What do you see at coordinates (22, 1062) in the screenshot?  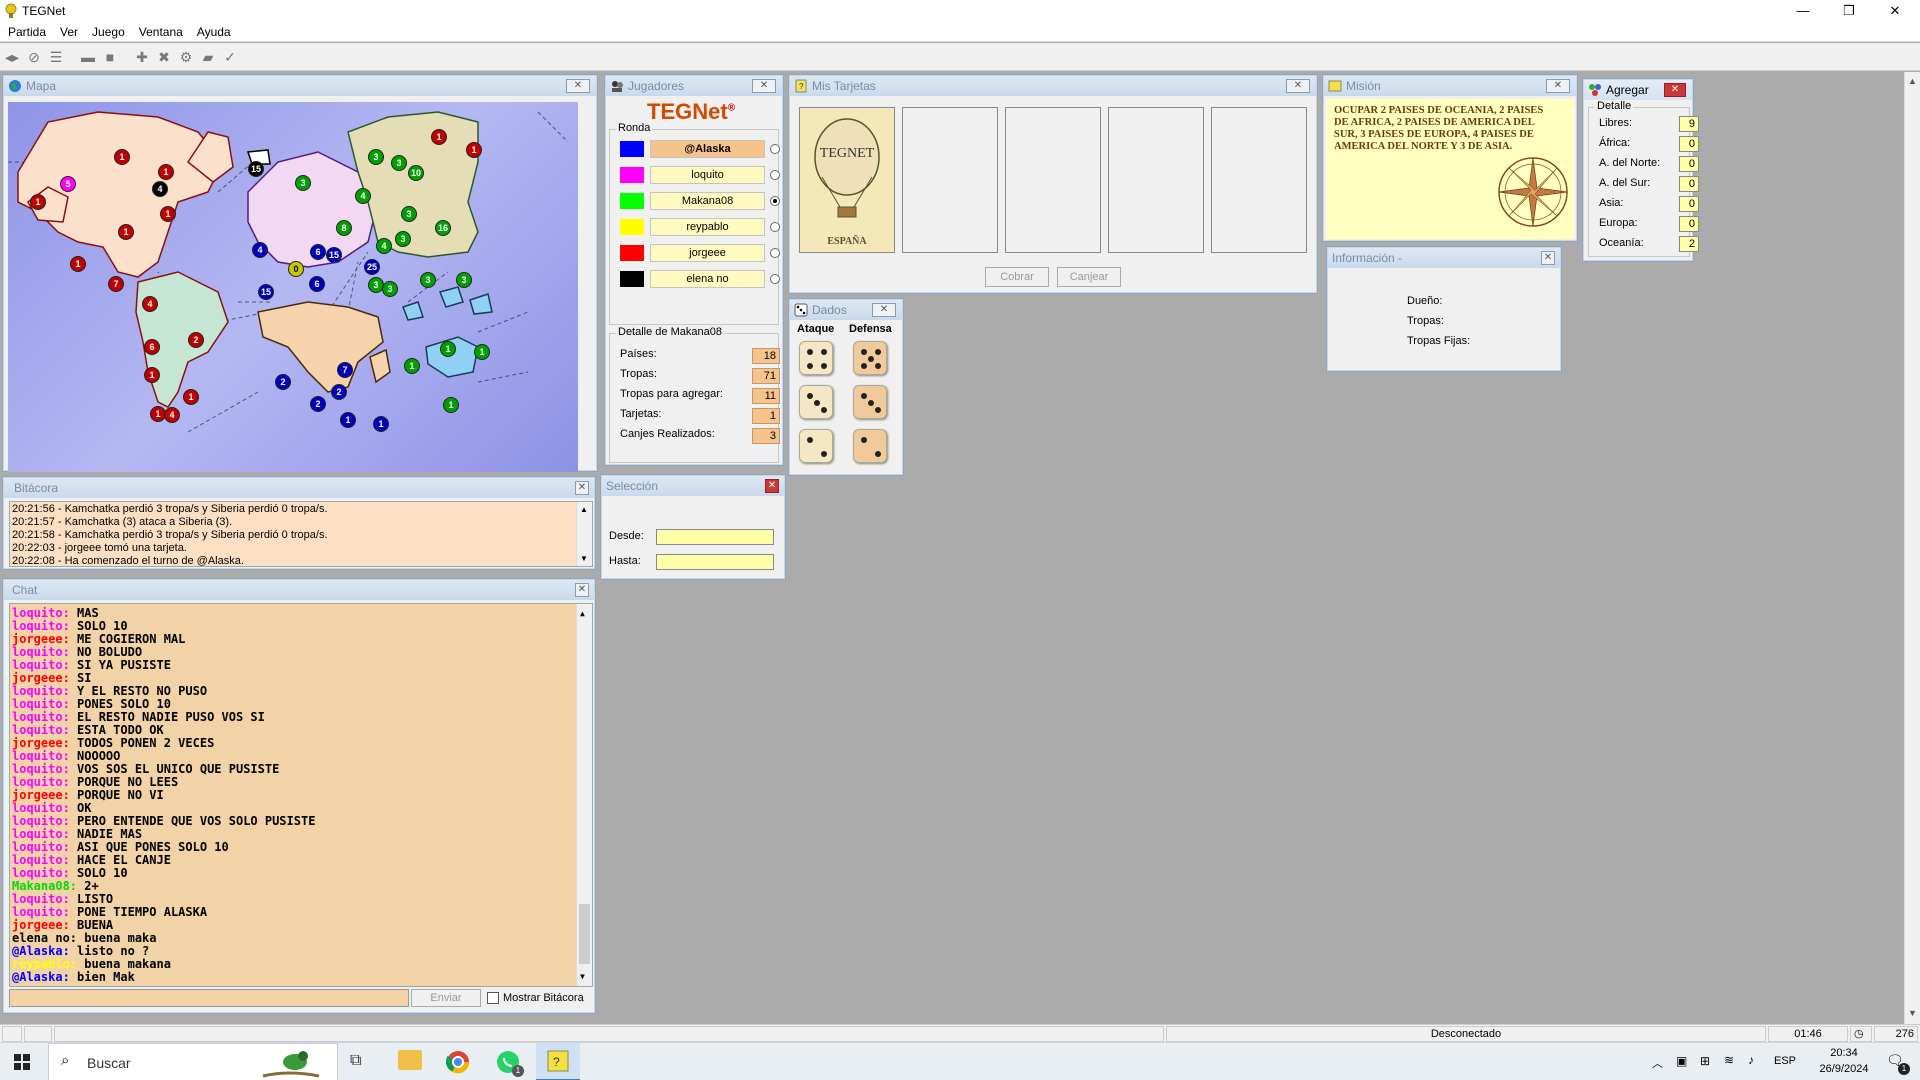 I see `windows-start-icon` at bounding box center [22, 1062].